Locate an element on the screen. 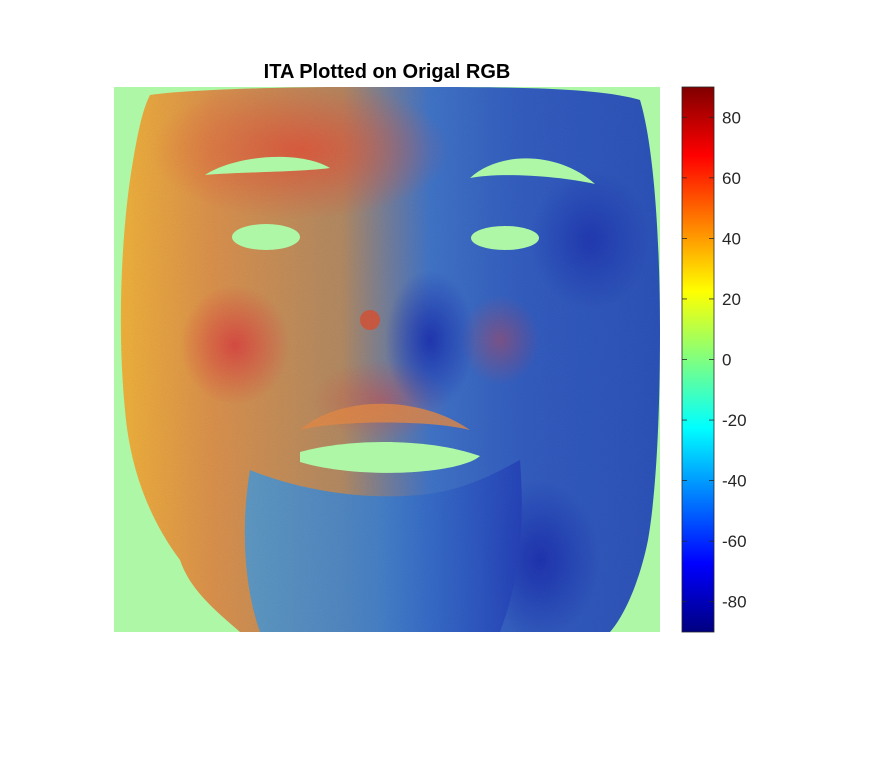 The width and height of the screenshot is (870, 781). colorbar-tick-label: -20 is located at coordinates (734, 420).